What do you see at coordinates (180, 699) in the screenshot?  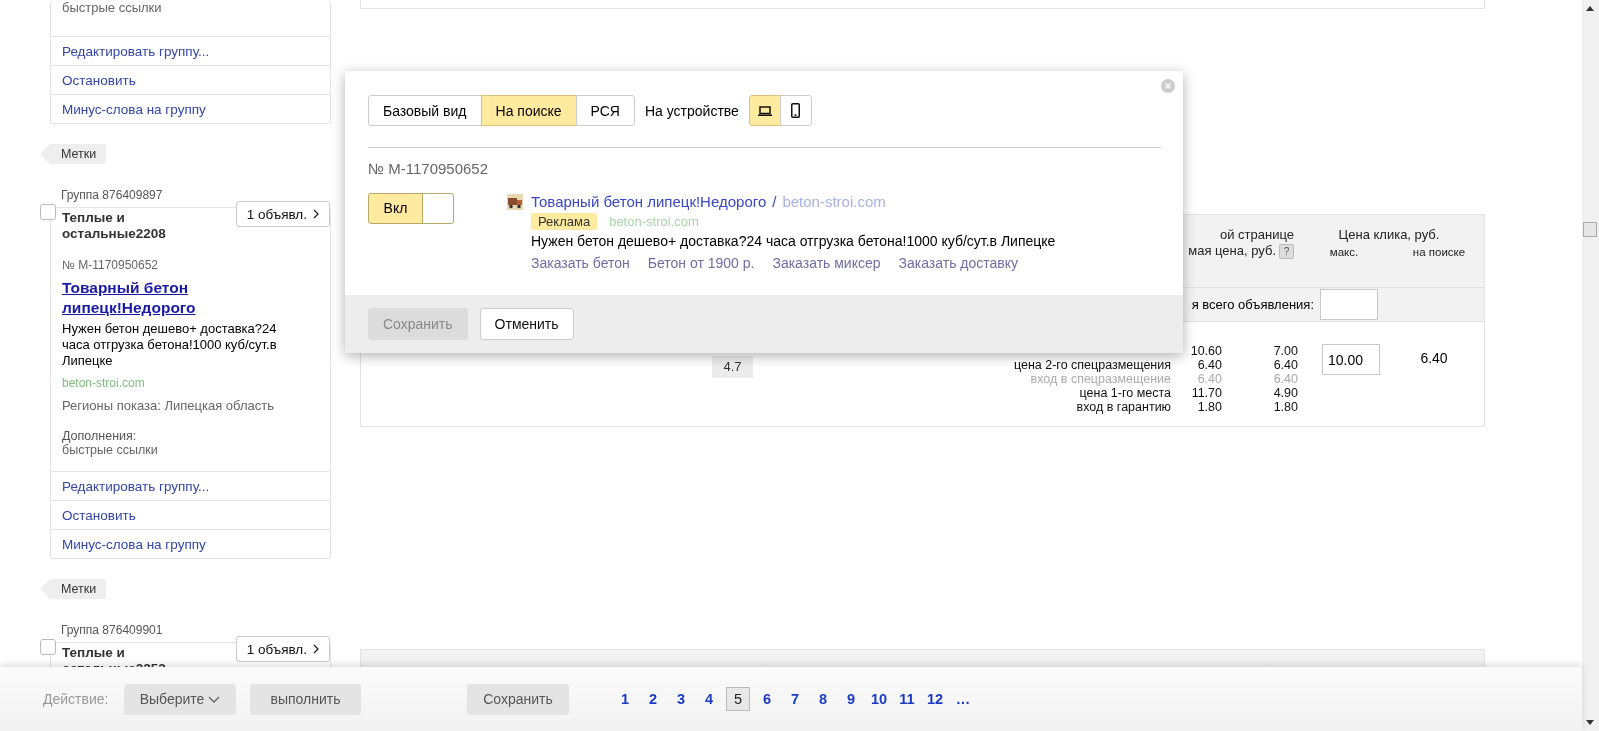 I see `action-dropdown: Выберите` at bounding box center [180, 699].